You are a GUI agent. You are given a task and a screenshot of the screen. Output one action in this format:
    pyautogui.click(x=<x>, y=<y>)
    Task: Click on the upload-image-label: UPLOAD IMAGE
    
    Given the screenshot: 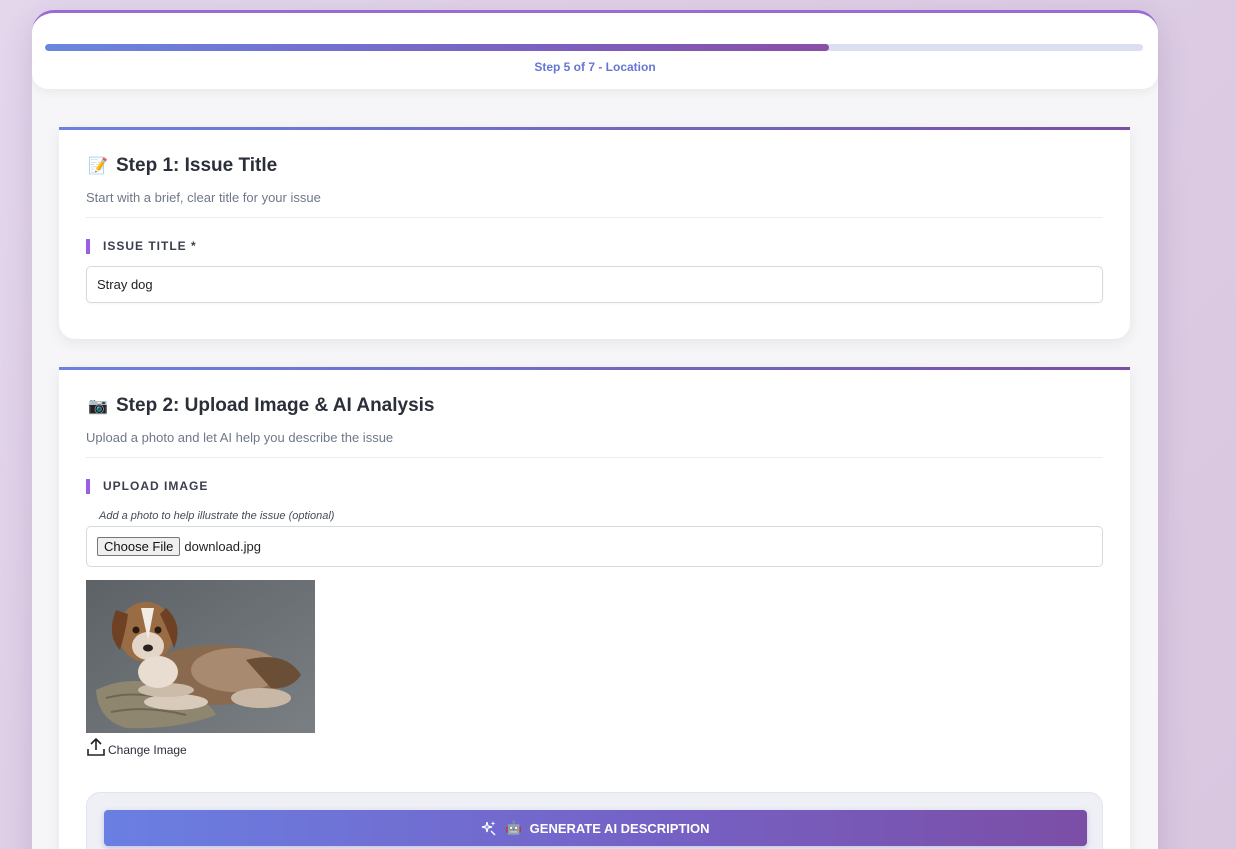 What is the action you would take?
    pyautogui.click(x=147, y=486)
    